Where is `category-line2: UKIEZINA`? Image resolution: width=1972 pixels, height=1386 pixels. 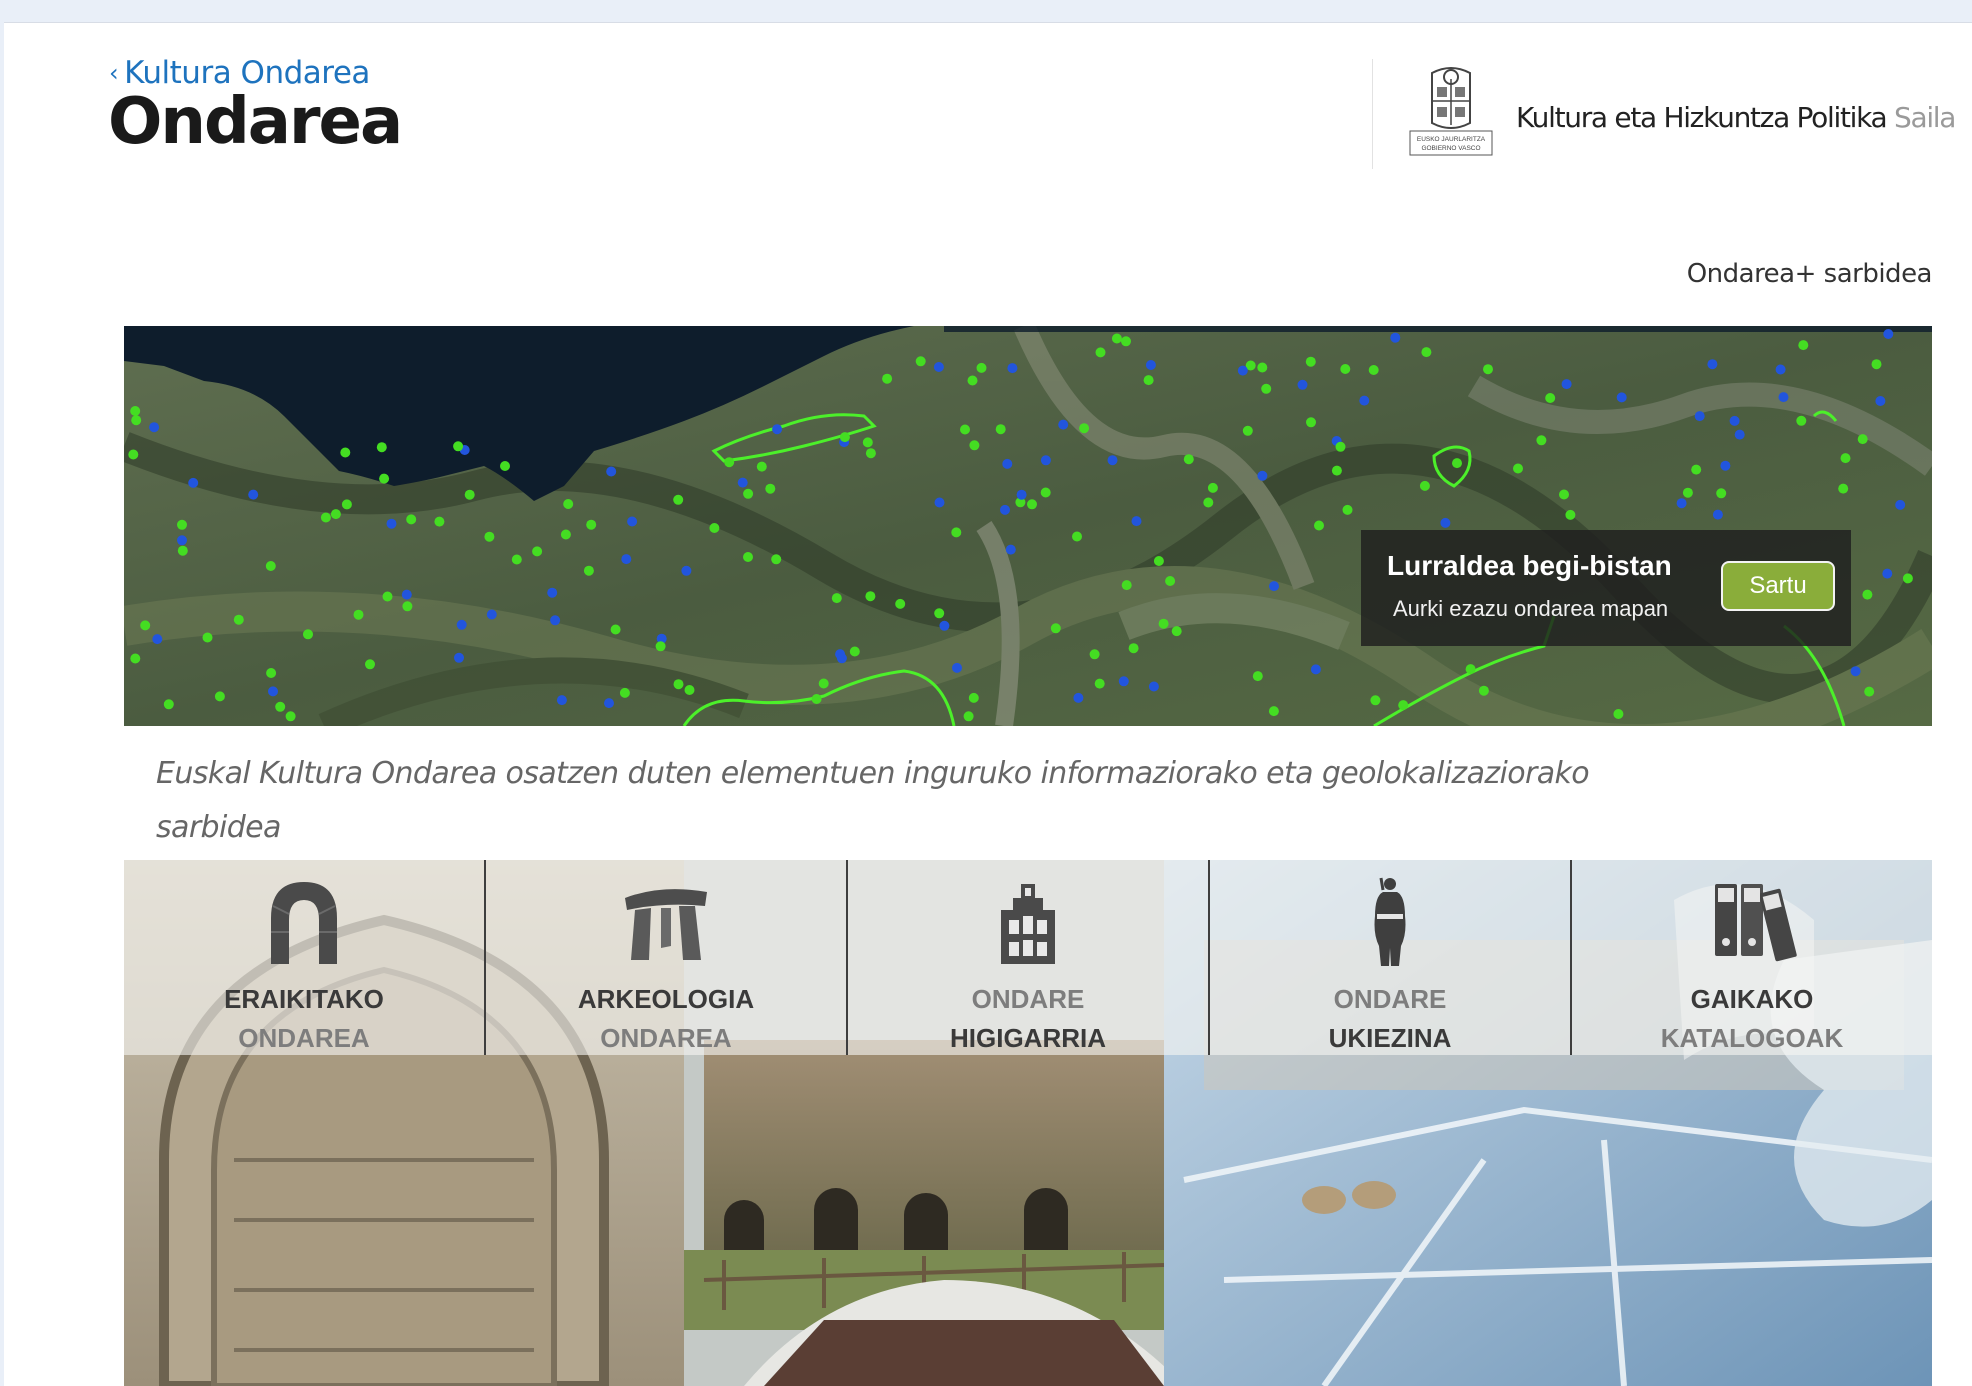 category-line2: UKIEZINA is located at coordinates (1390, 1038).